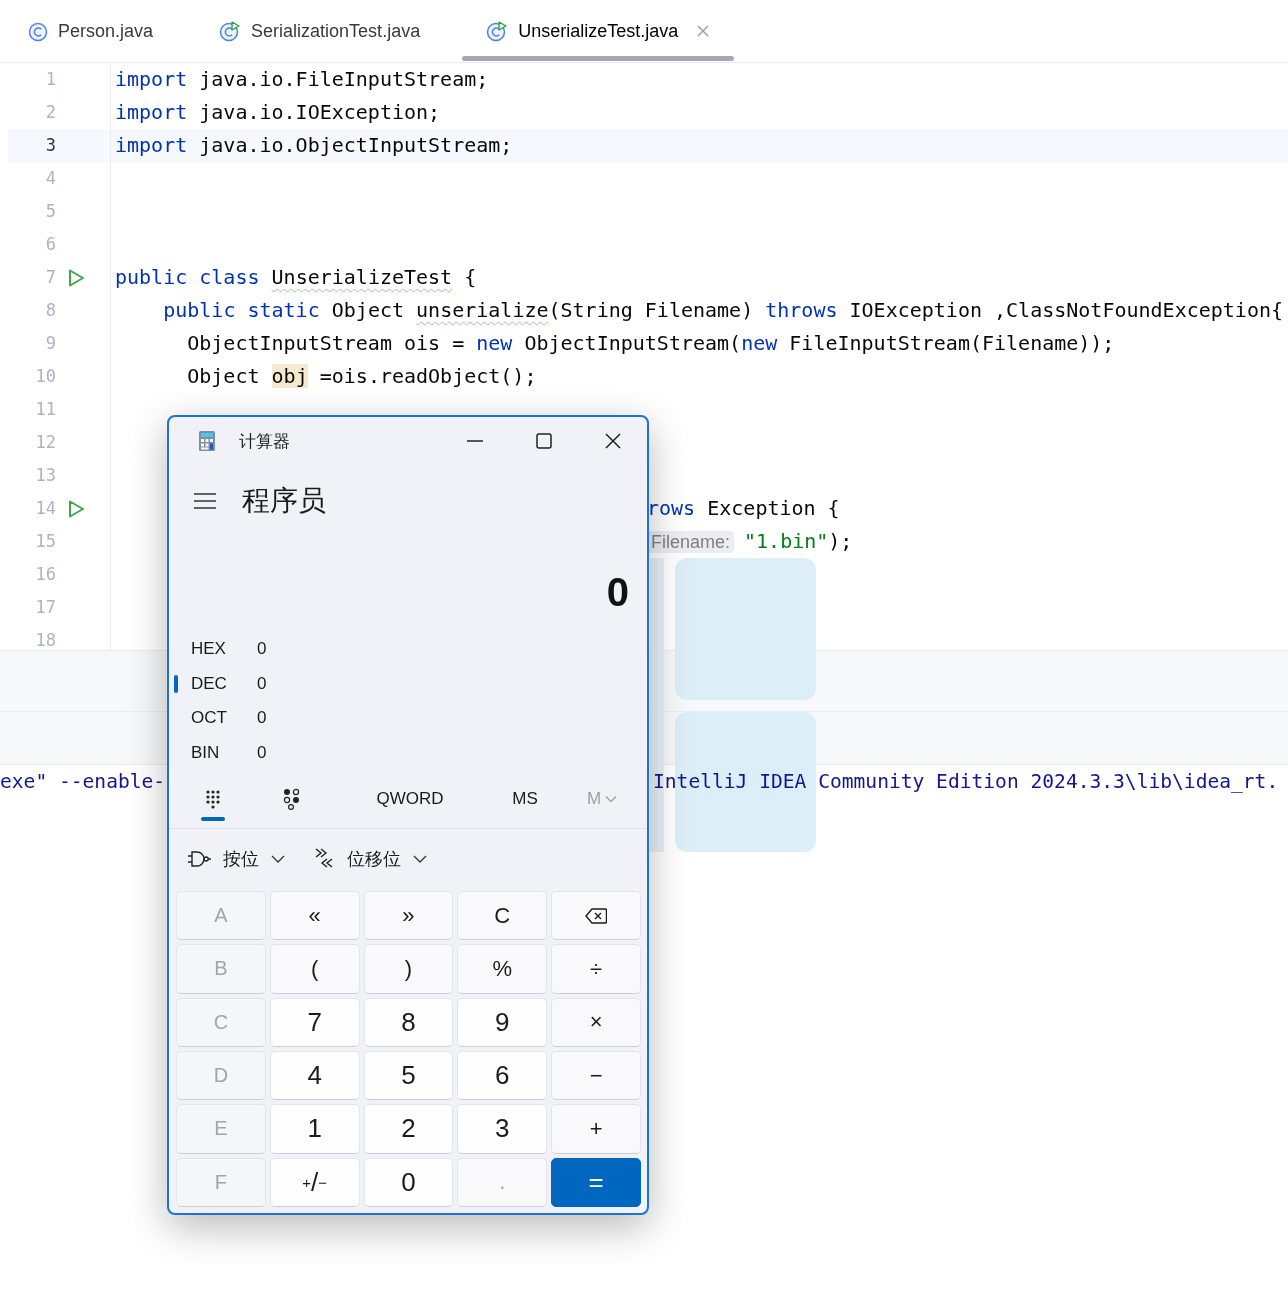  I want to click on backspace-icon, so click(596, 915).